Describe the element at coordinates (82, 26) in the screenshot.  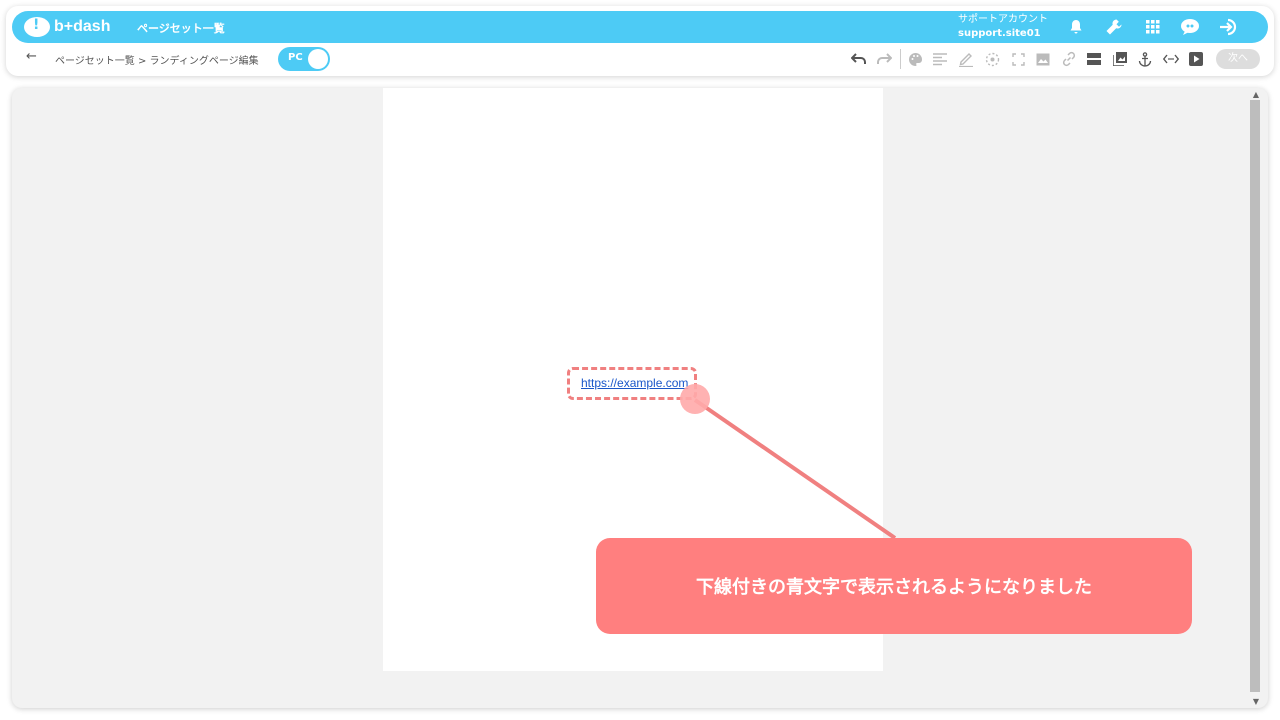
I see `logo-text: b+dash` at that location.